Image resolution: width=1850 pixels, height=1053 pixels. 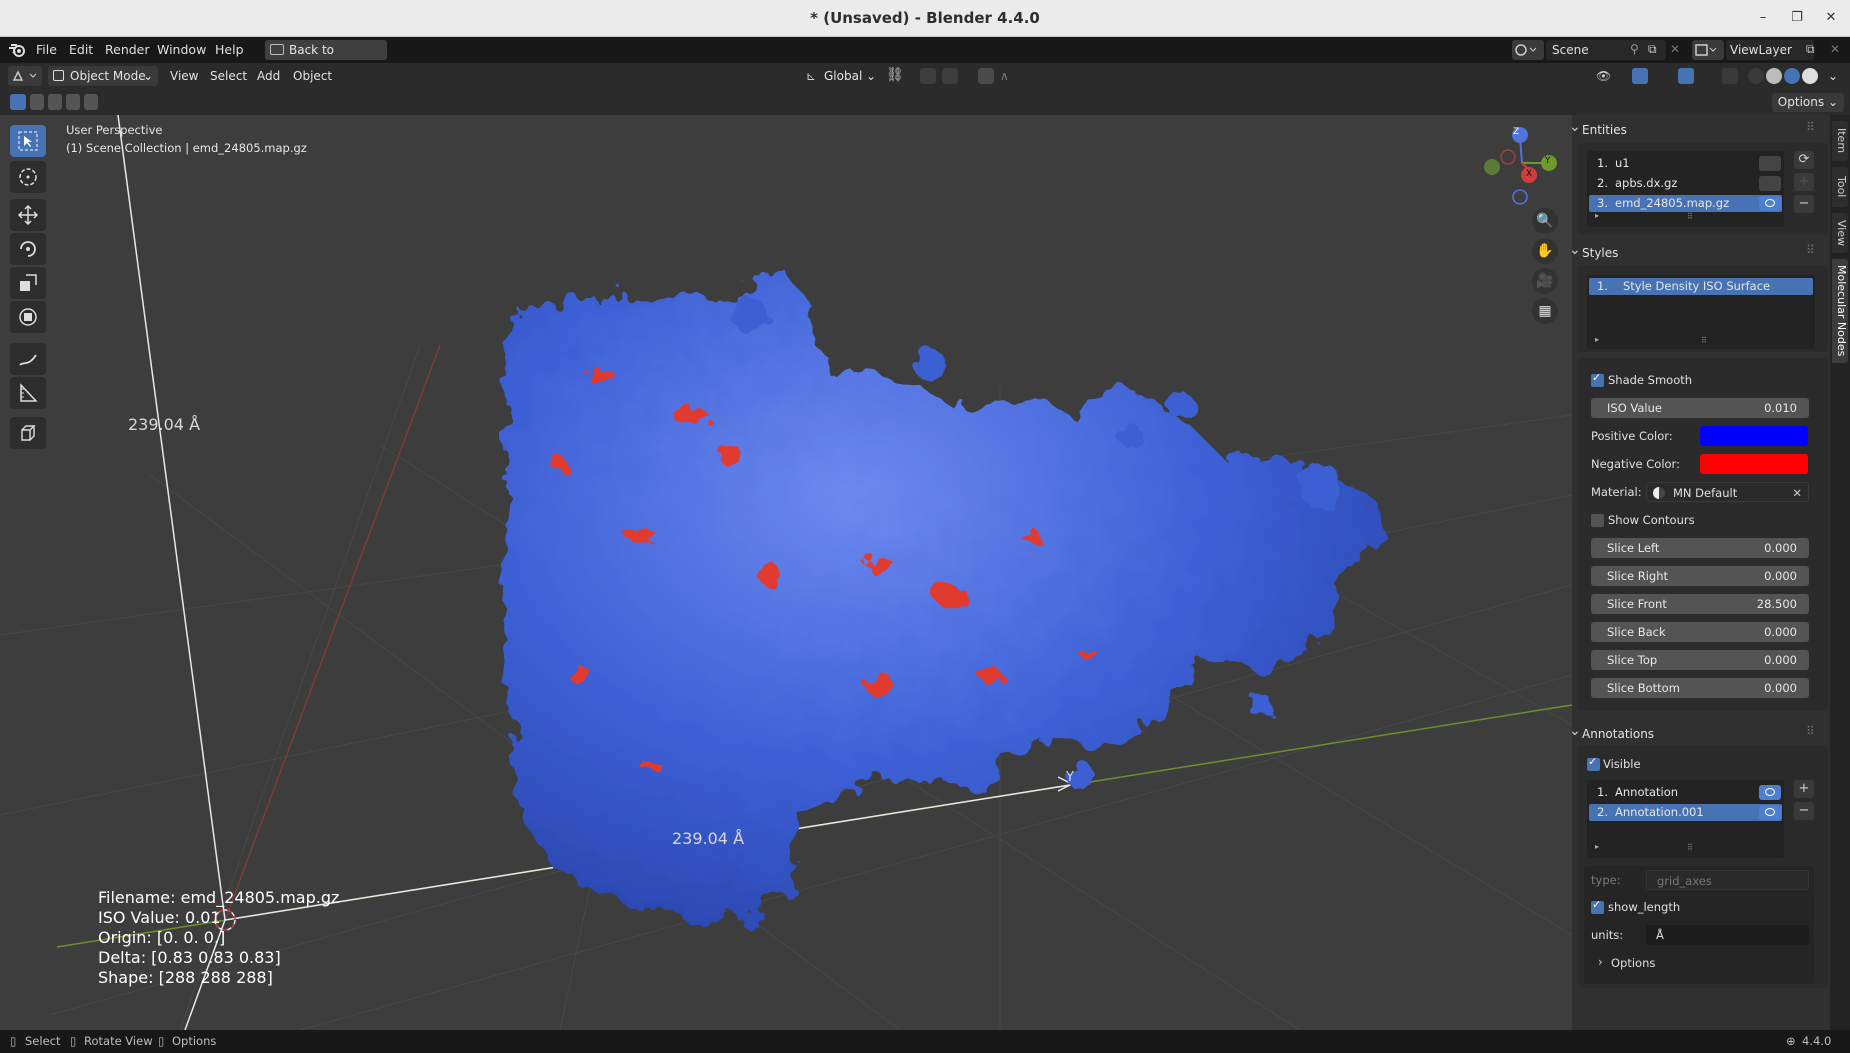 What do you see at coordinates (1685, 812) in the screenshot?
I see `annotation-row-selected: 2. Annotation.001` at bounding box center [1685, 812].